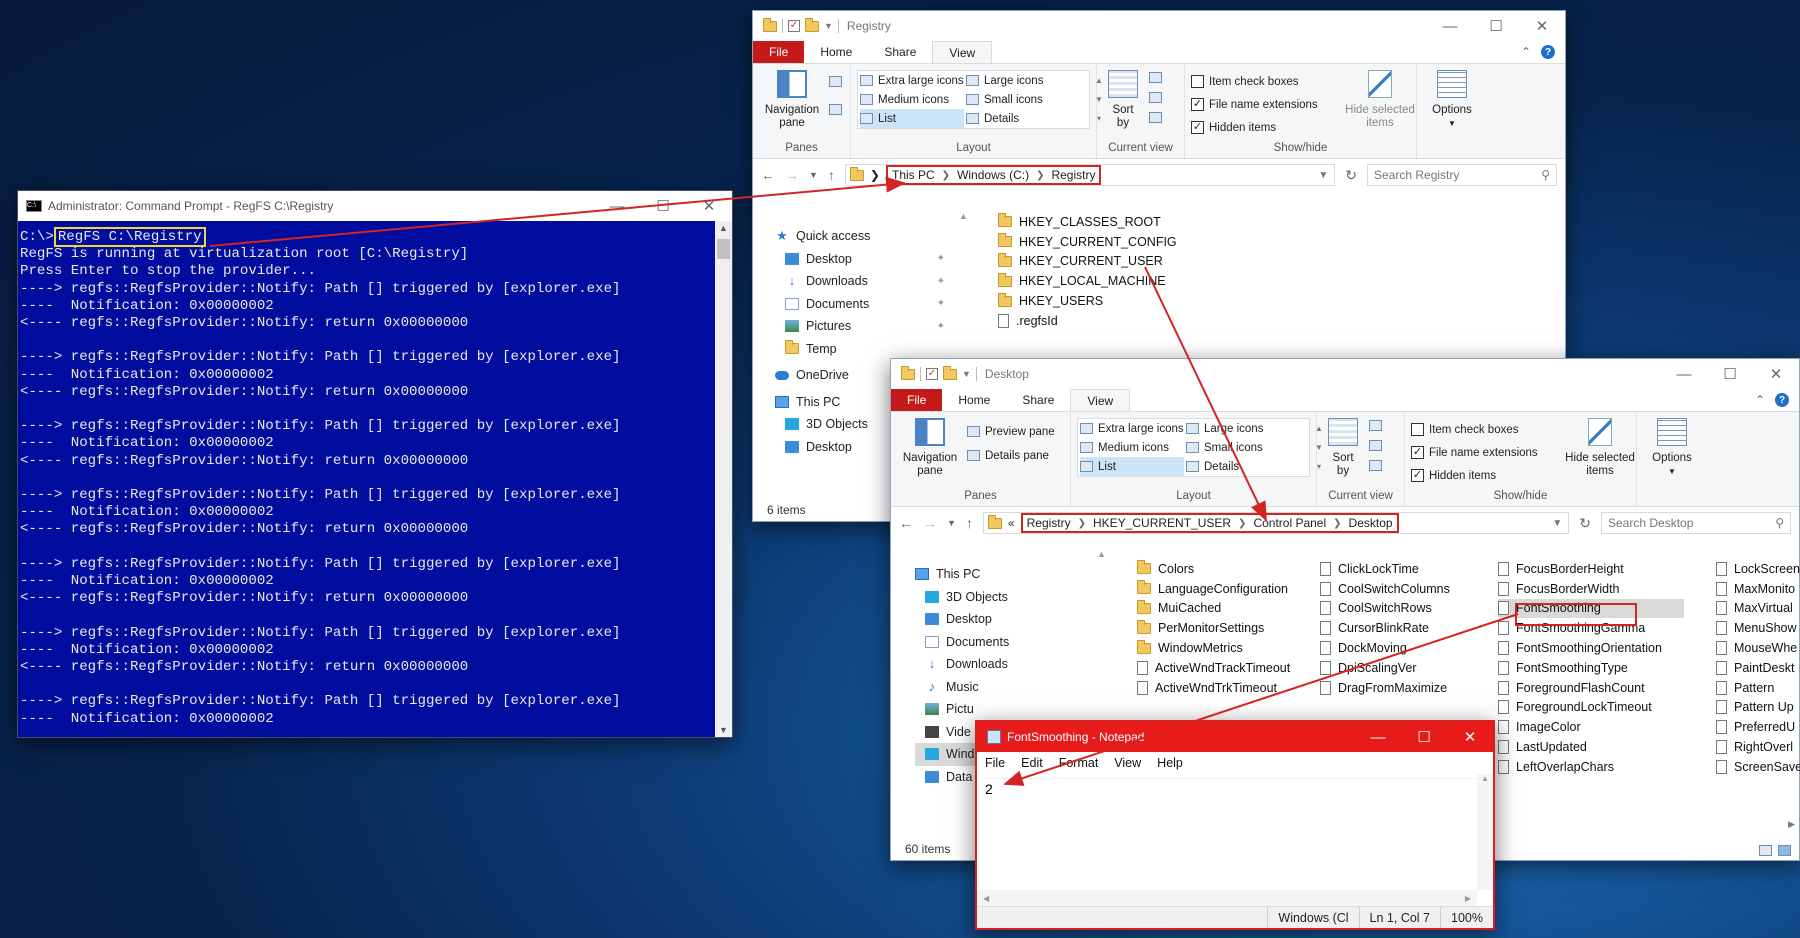 This screenshot has height=938, width=1800. Describe the element at coordinates (1591, 727) in the screenshot. I see `list-item: ImageColor` at that location.